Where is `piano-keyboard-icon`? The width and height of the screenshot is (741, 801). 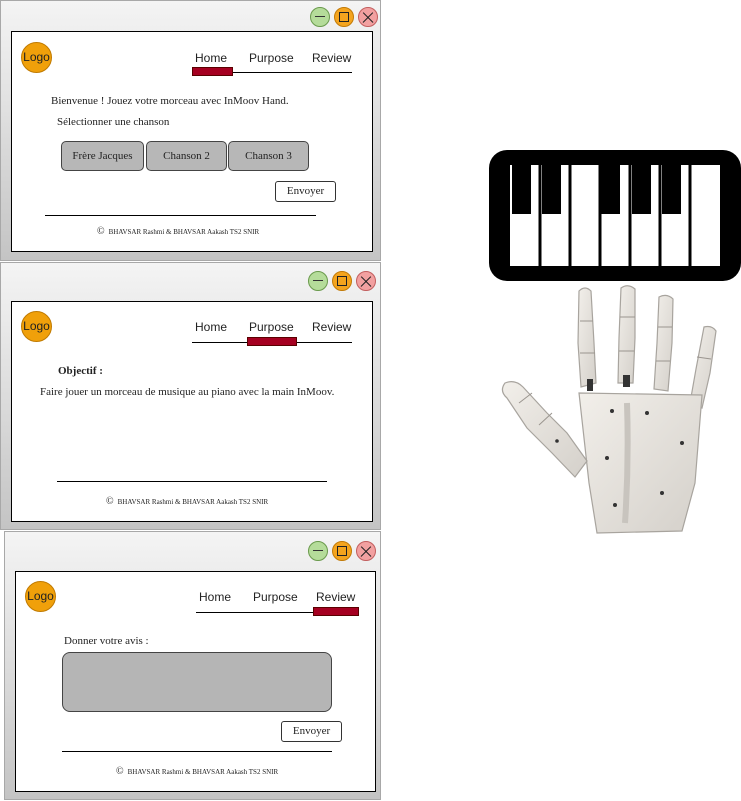
piano-keyboard-icon is located at coordinates (615, 215).